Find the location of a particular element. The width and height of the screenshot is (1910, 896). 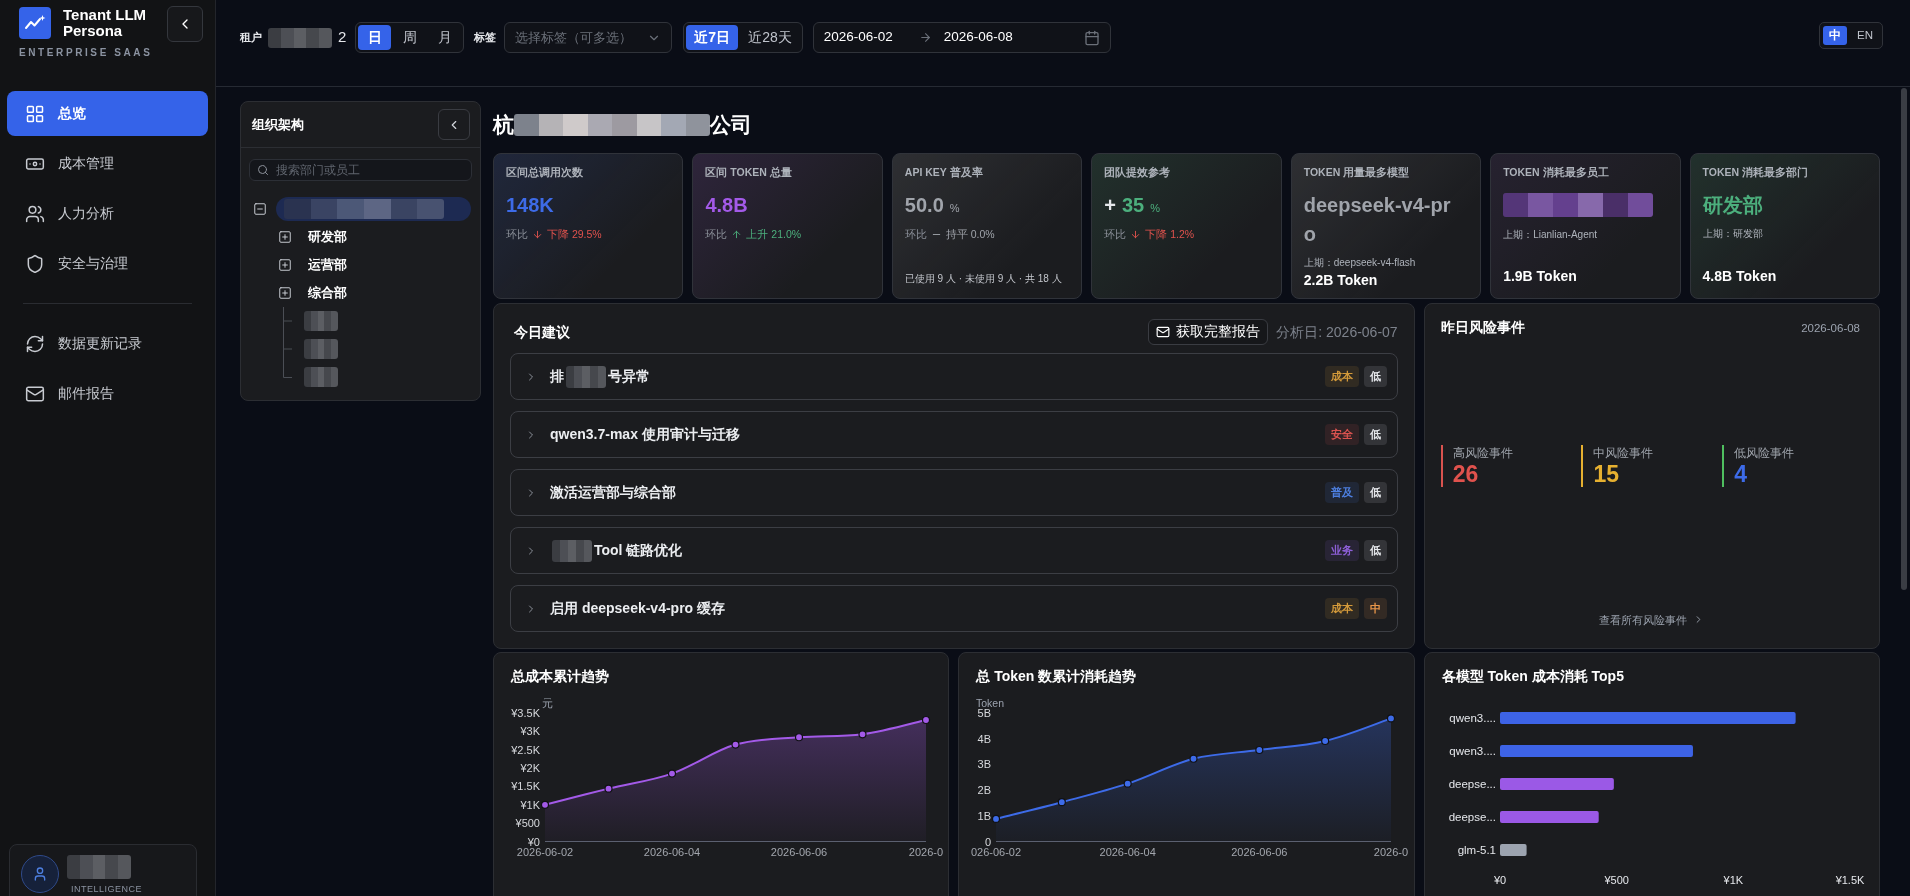

panel-title: 组织架构 is located at coordinates (278, 124).